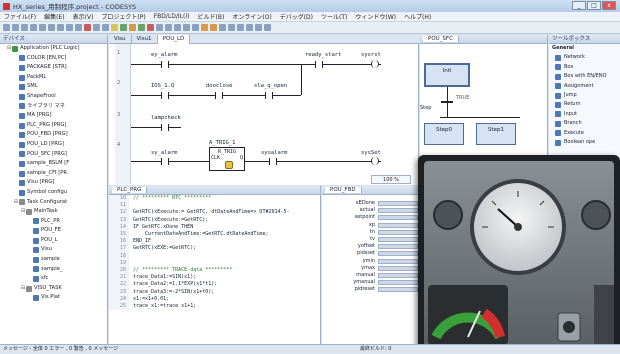 This screenshot has height=354, width=620. I want to click on menu-edit: 編集(E), so click(54, 16).